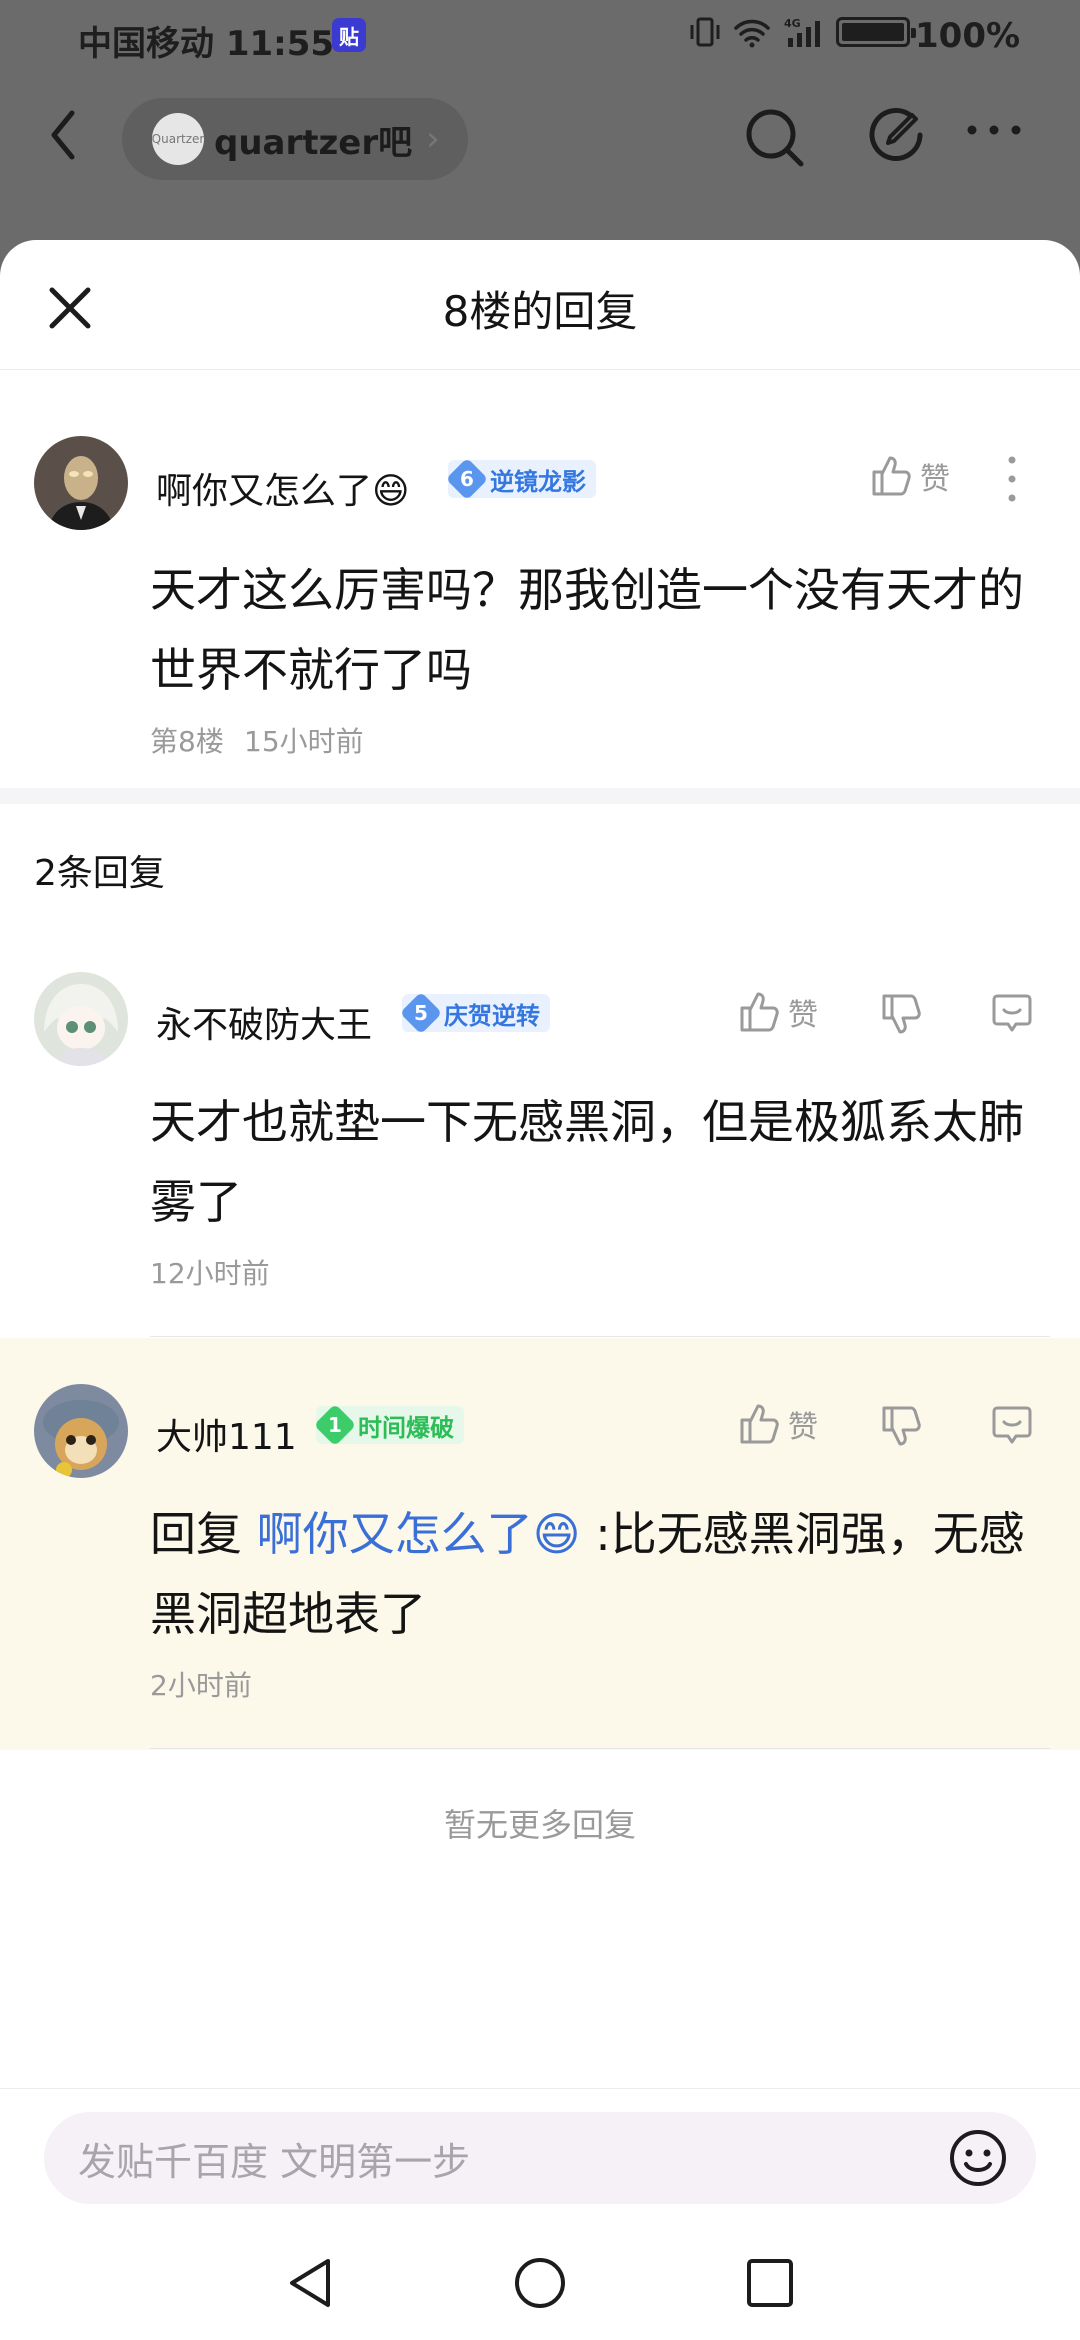 The height and width of the screenshot is (2340, 1080). I want to click on status-bar: 中国移动 11:55 贴 4G 100%, so click(540, 40).